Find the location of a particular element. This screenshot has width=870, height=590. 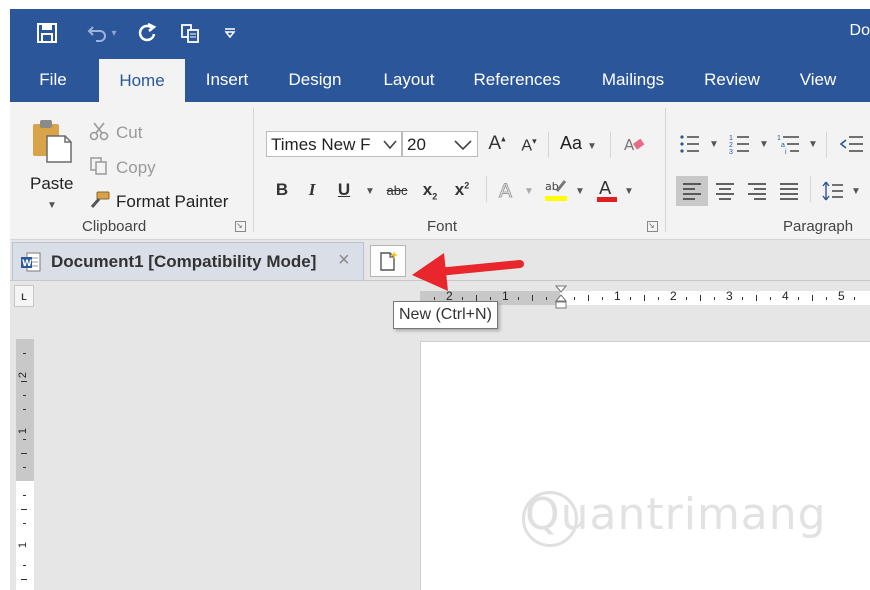

title-bar: ▾ Do is located at coordinates (440, 33).